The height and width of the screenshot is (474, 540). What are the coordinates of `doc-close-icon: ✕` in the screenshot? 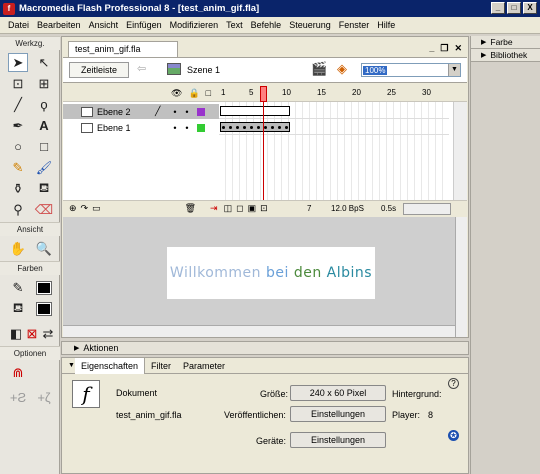 It's located at (458, 48).